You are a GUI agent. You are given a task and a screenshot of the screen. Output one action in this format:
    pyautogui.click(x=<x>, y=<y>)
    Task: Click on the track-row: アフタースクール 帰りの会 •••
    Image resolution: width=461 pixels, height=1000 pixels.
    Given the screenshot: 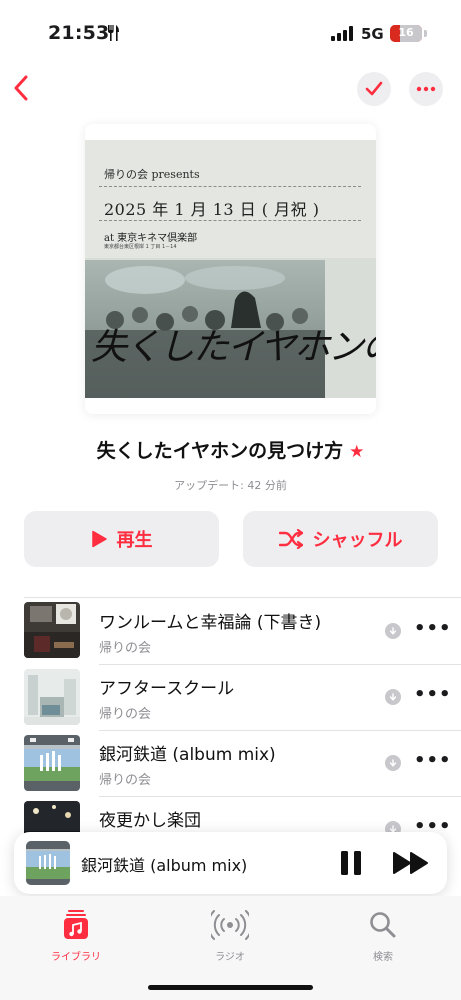 What is the action you would take?
    pyautogui.click(x=230, y=697)
    